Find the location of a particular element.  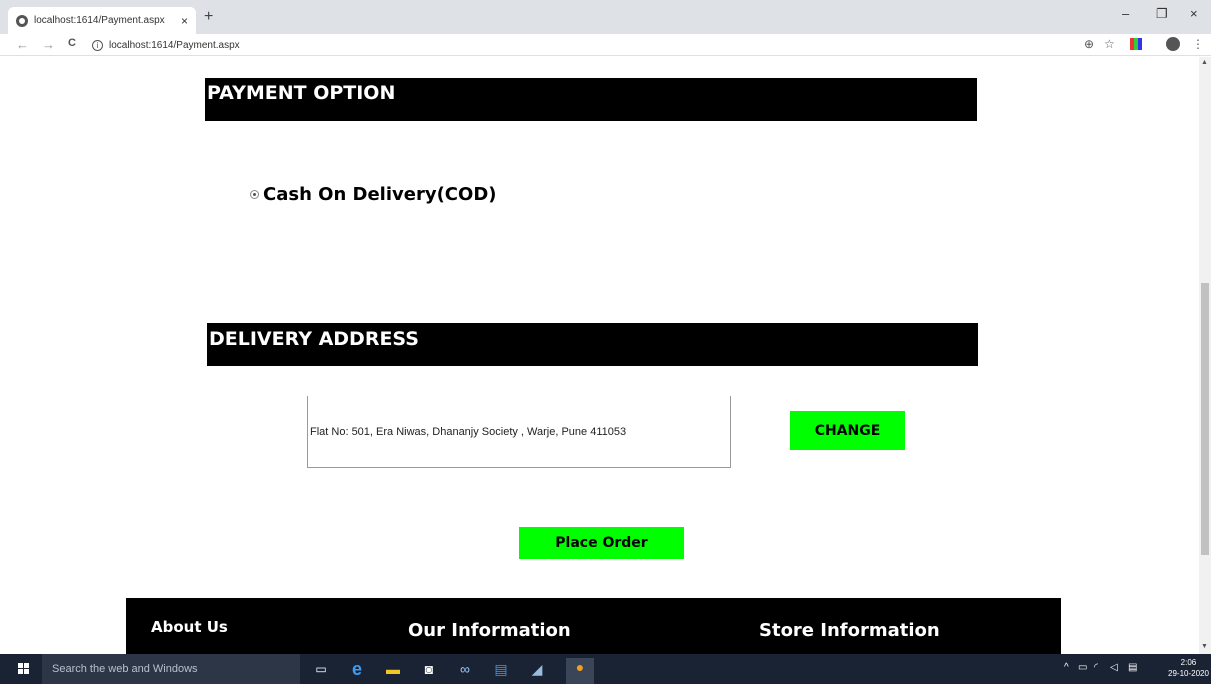

chrome-icon: ● is located at coordinates (580, 671).